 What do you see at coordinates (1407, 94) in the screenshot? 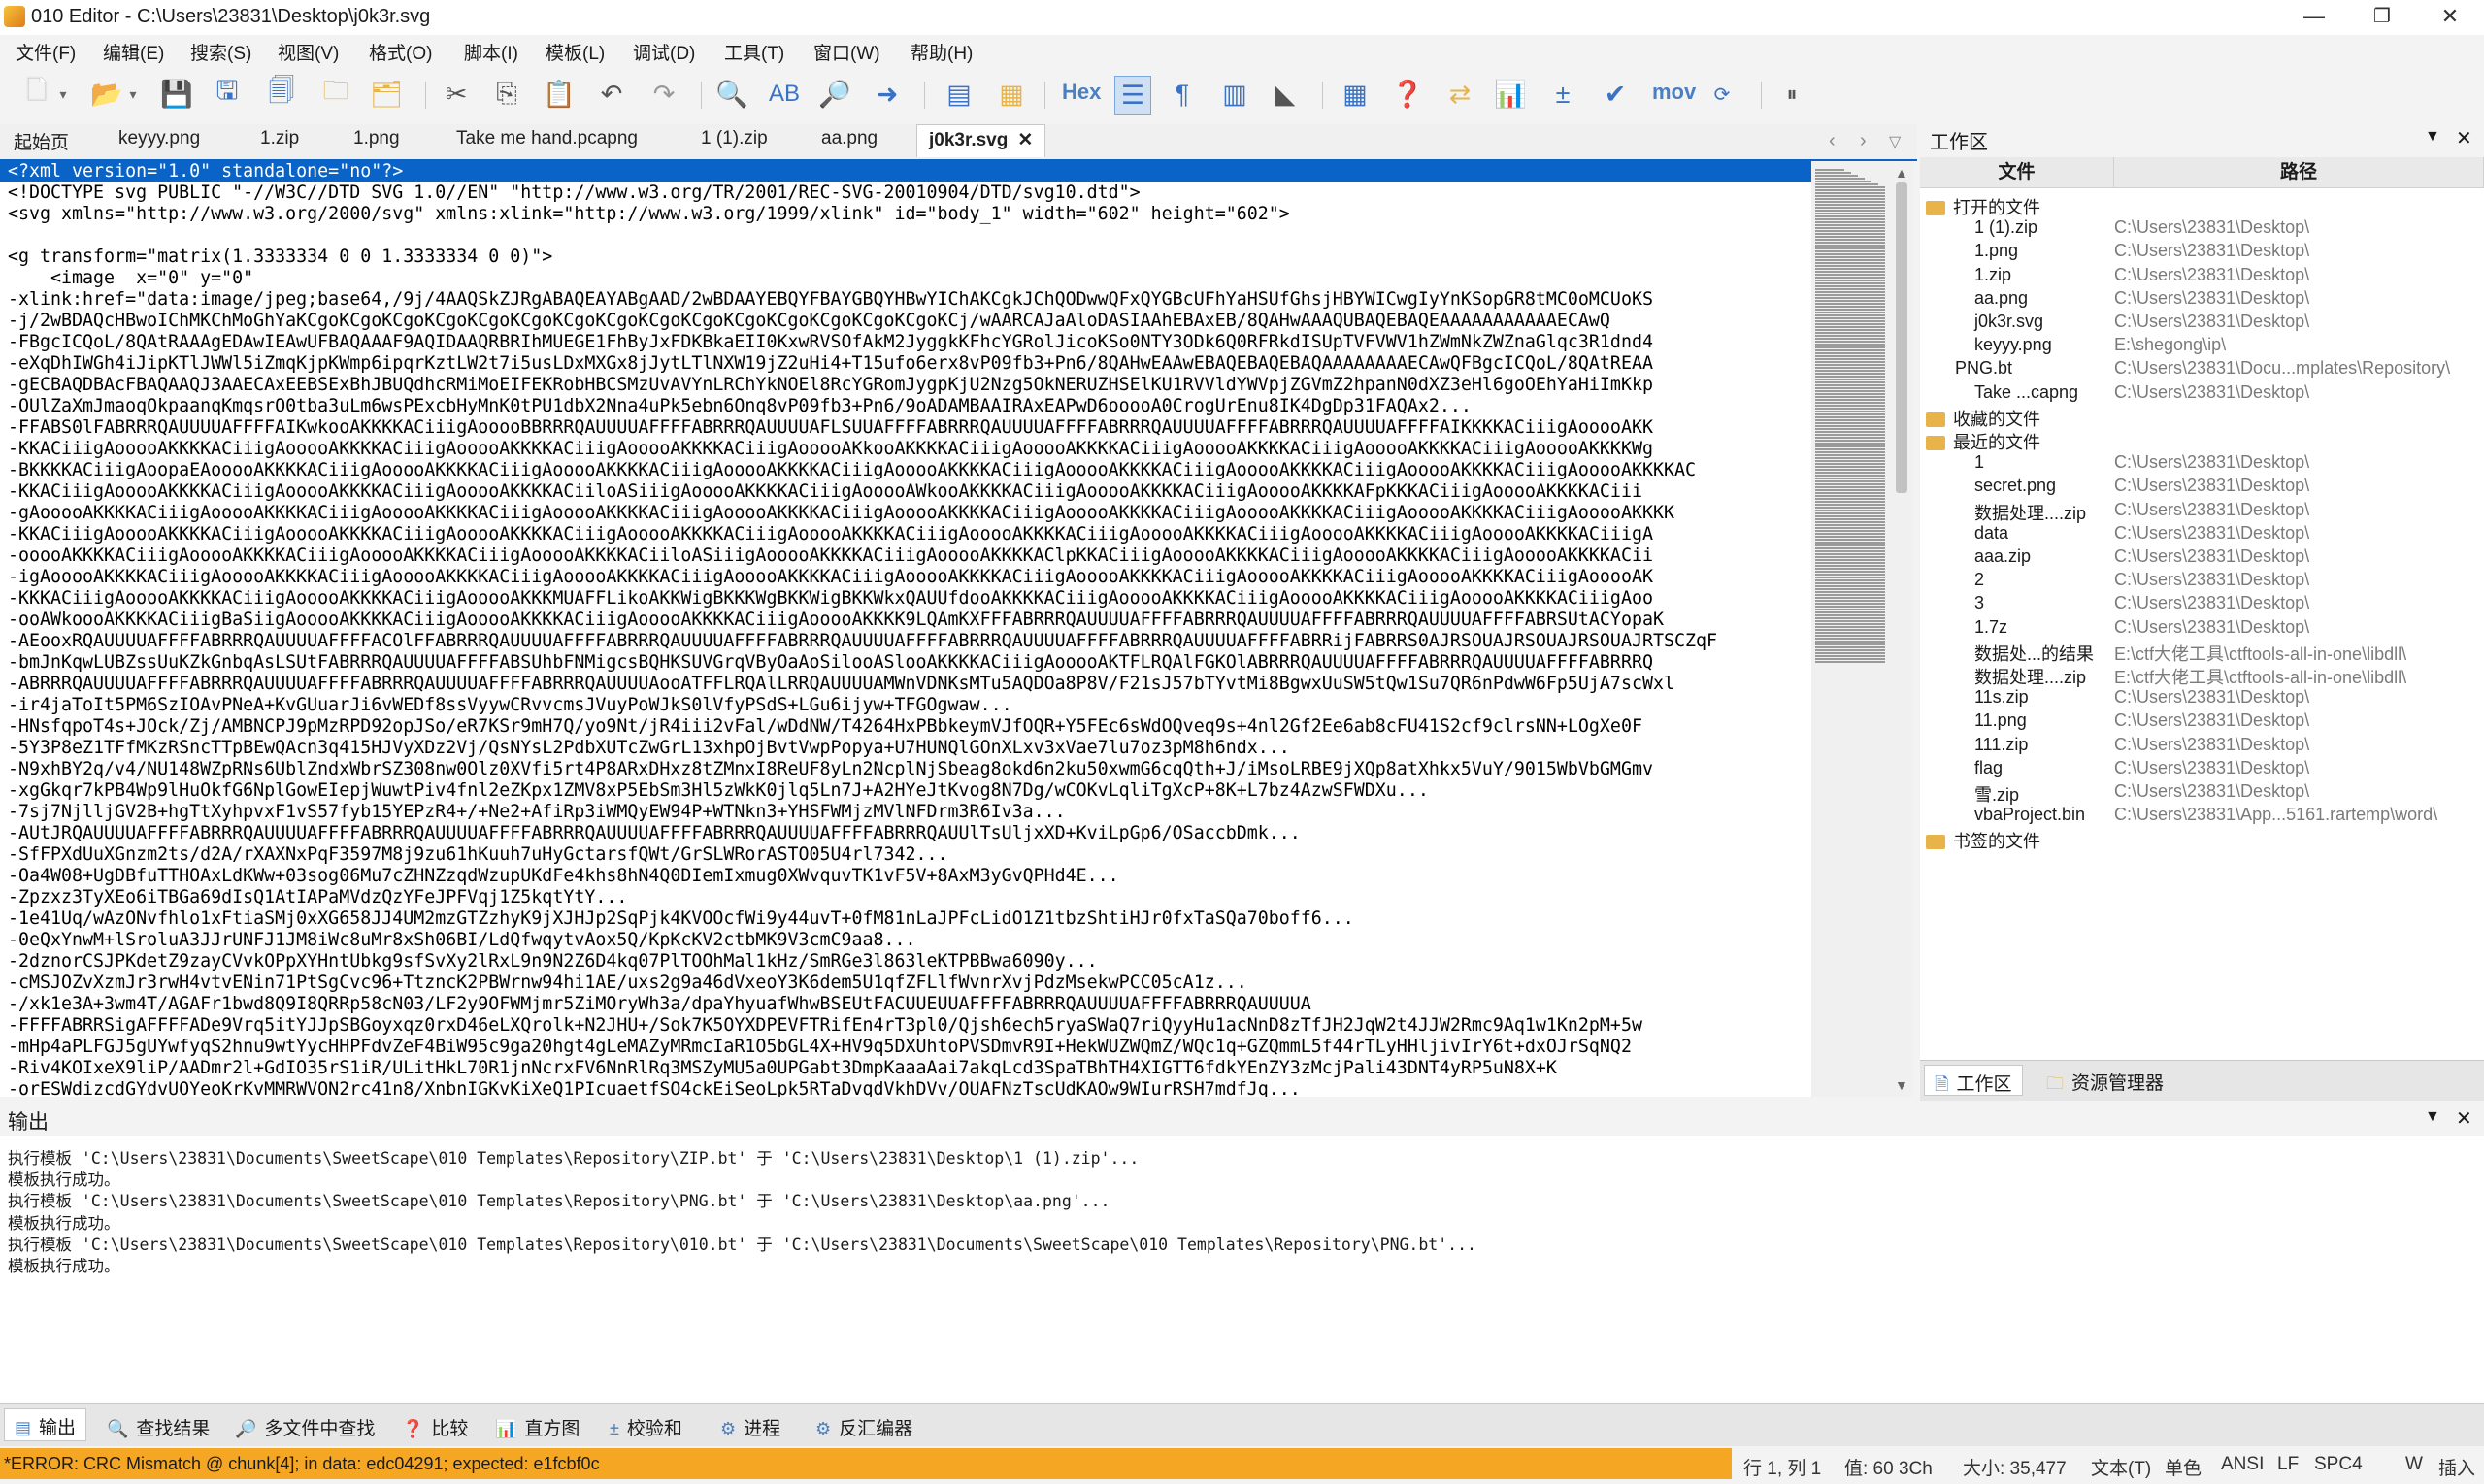
I see `inspector-icon: ❓` at bounding box center [1407, 94].